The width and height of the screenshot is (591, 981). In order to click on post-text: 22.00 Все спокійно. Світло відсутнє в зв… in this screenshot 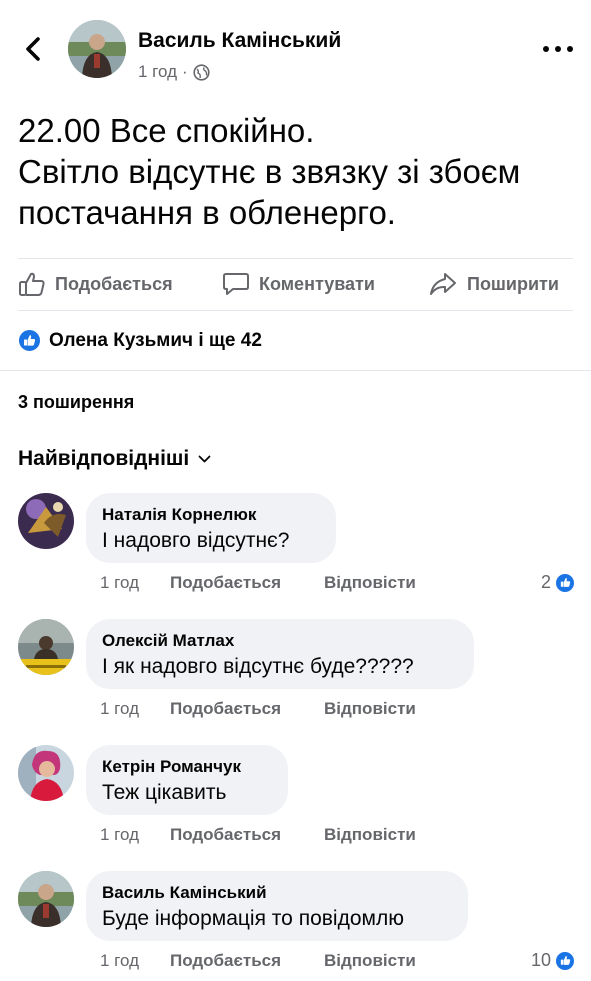, I will do `click(269, 171)`.